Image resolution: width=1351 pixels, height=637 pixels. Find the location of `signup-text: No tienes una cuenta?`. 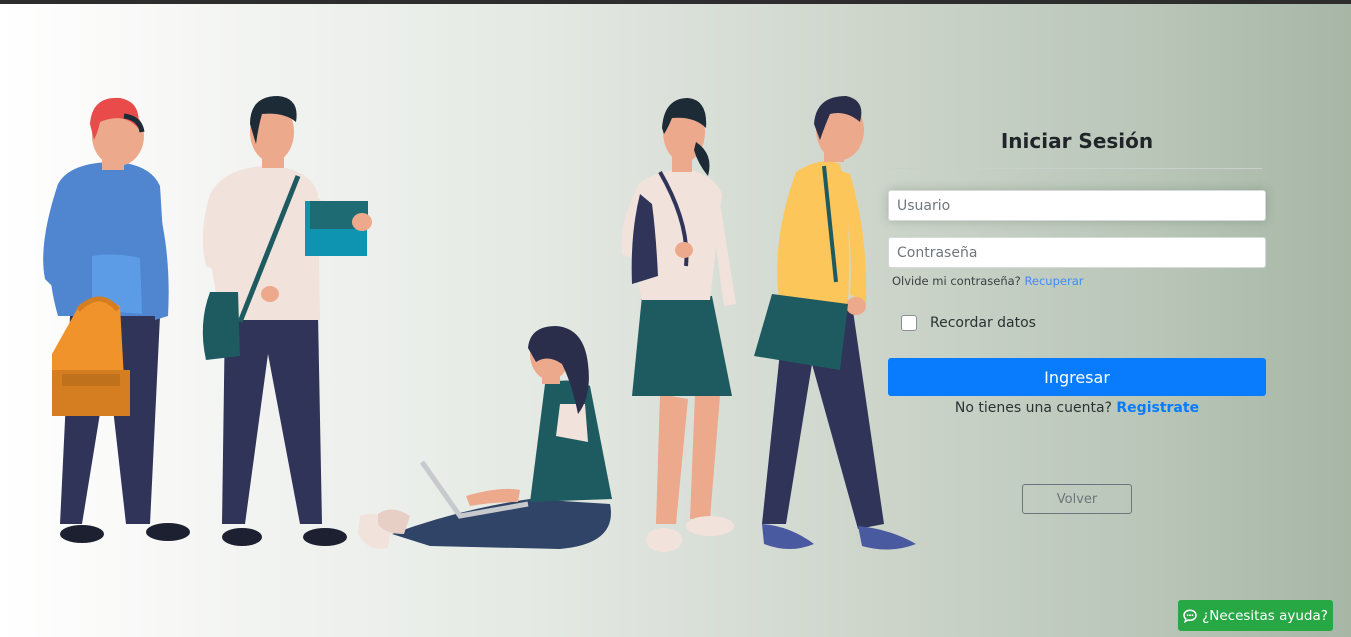

signup-text: No tienes una cuenta? is located at coordinates (1033, 408).